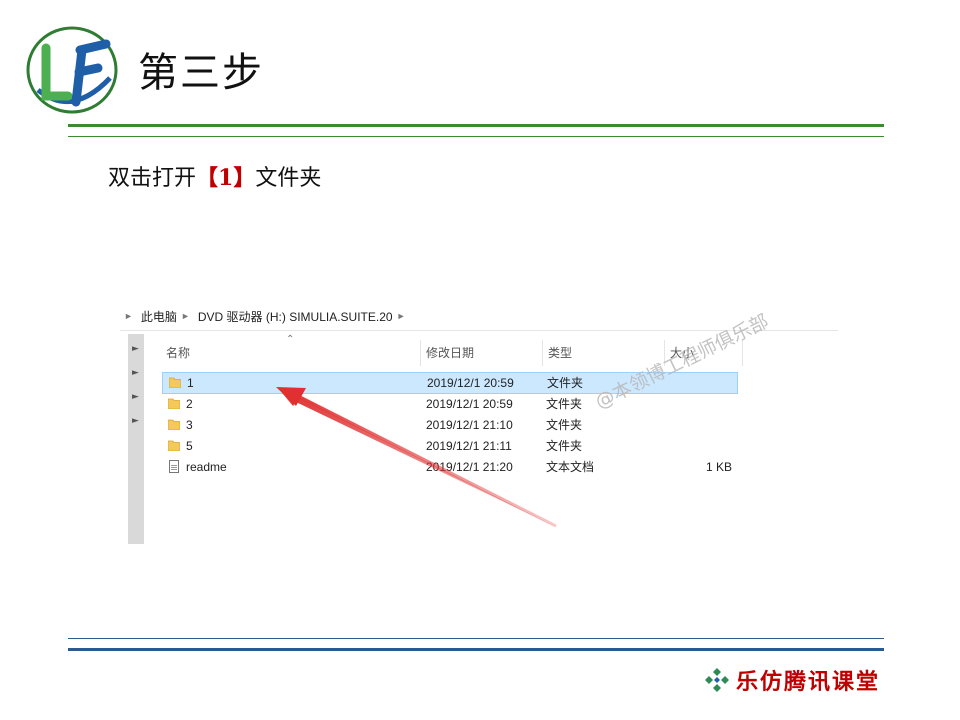 This screenshot has height=720, width=960. I want to click on instruction-text: 双击打开【1】文件夹, so click(214, 176).